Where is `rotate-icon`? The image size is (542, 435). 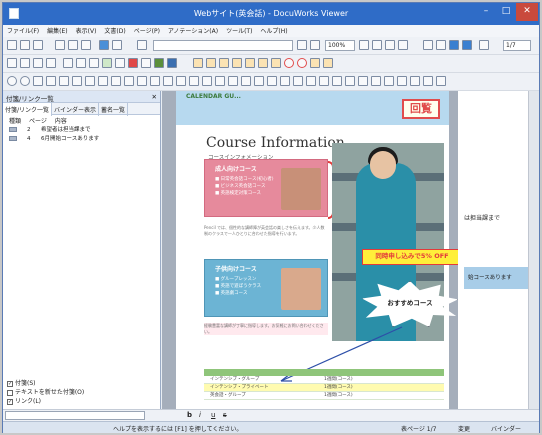 rotate-icon is located at coordinates (390, 45).